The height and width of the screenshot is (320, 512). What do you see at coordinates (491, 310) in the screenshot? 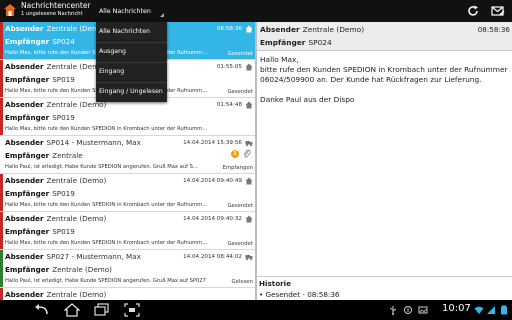
I see `signal-icon` at bounding box center [491, 310].